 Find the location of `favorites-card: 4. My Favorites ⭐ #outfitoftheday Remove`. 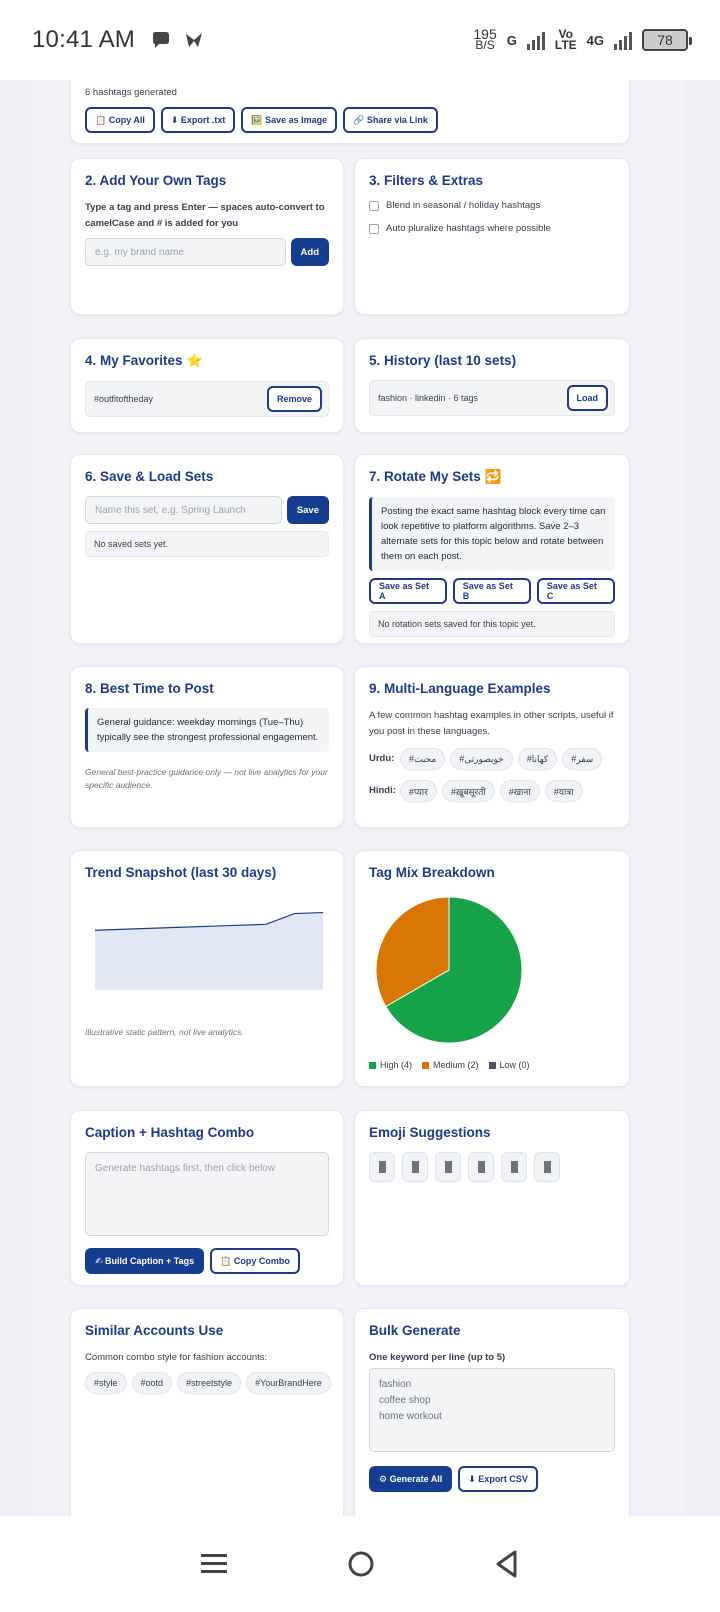

favorites-card: 4. My Favorites ⭐ #outfitoftheday Remove is located at coordinates (207, 385).